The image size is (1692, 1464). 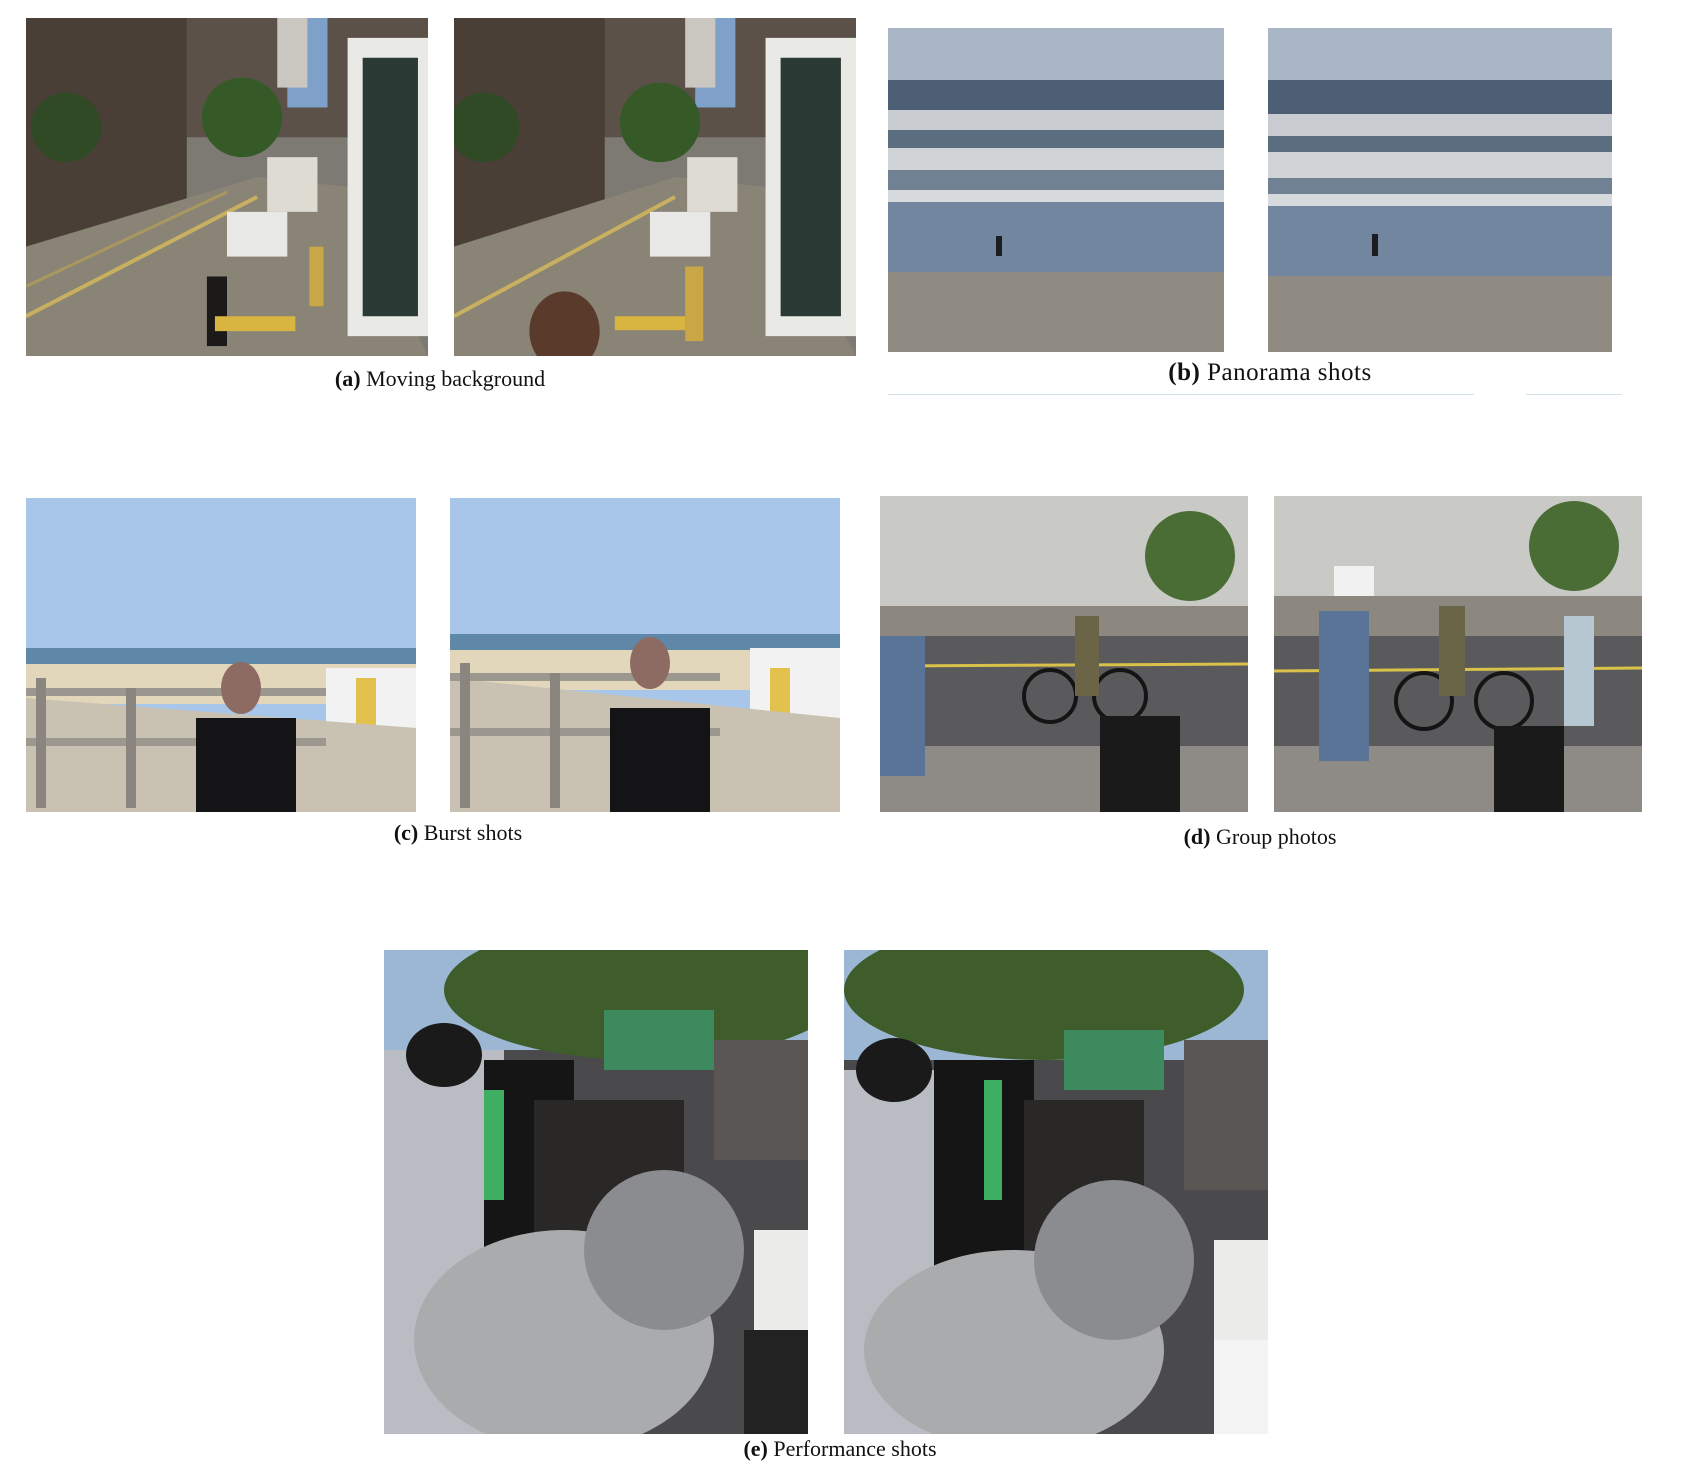 I want to click on caption-c: (c) Burst shots, so click(x=458, y=833).